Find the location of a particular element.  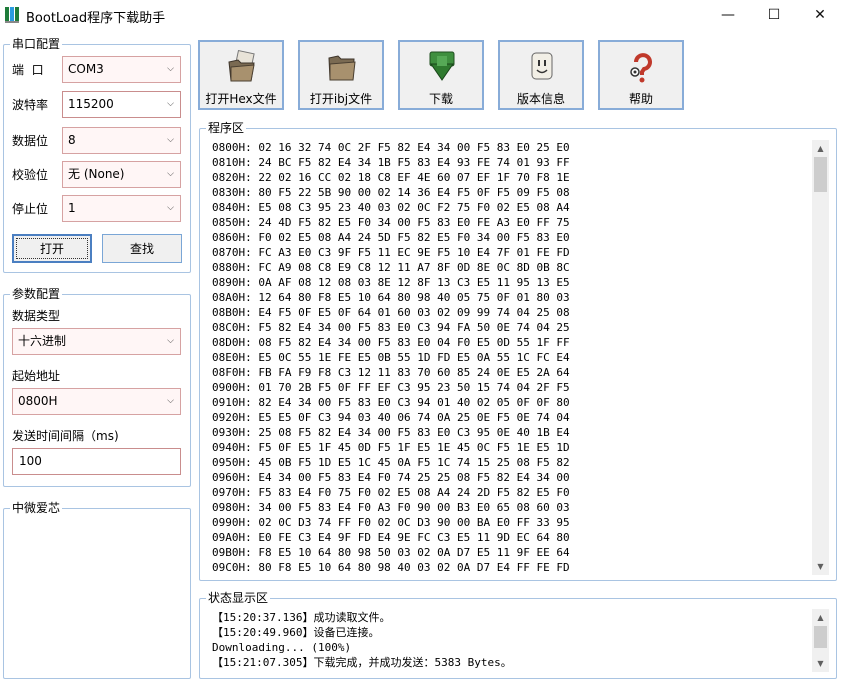

close-button: ✕ is located at coordinates (820, 15).